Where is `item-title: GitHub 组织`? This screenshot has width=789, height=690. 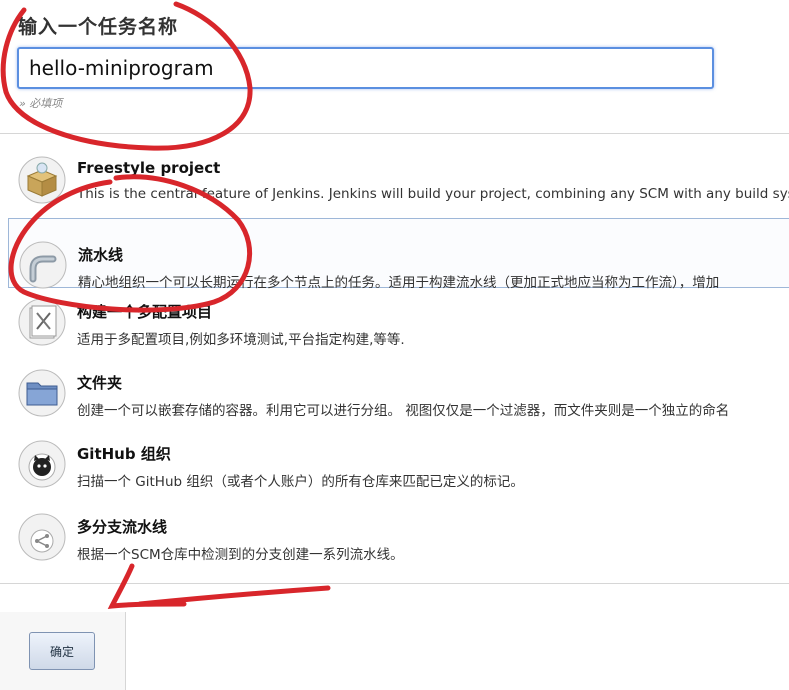 item-title: GitHub 组织 is located at coordinates (124, 454).